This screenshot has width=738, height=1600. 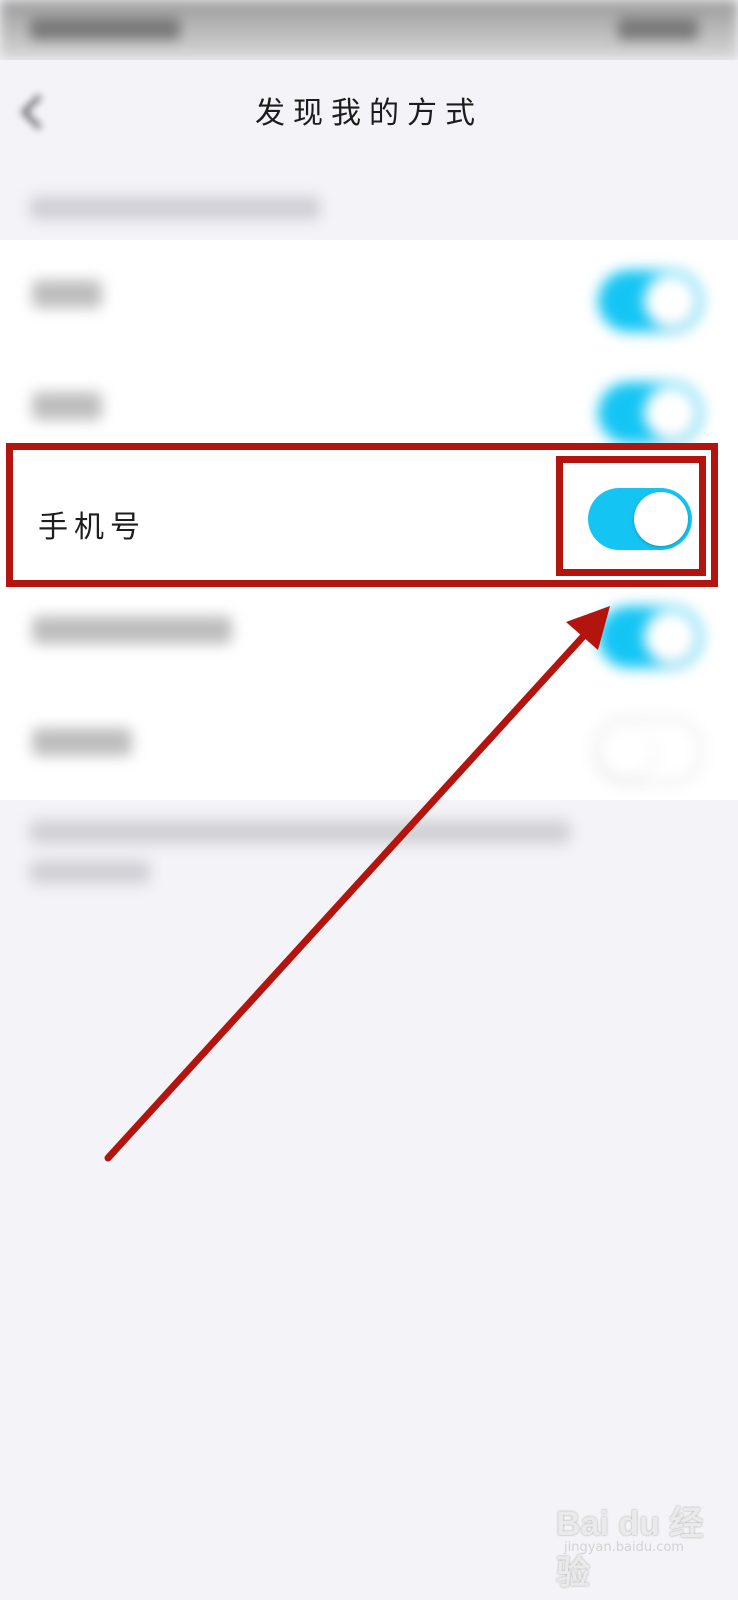 What do you see at coordinates (105, 29) in the screenshot?
I see `status-left-blurred` at bounding box center [105, 29].